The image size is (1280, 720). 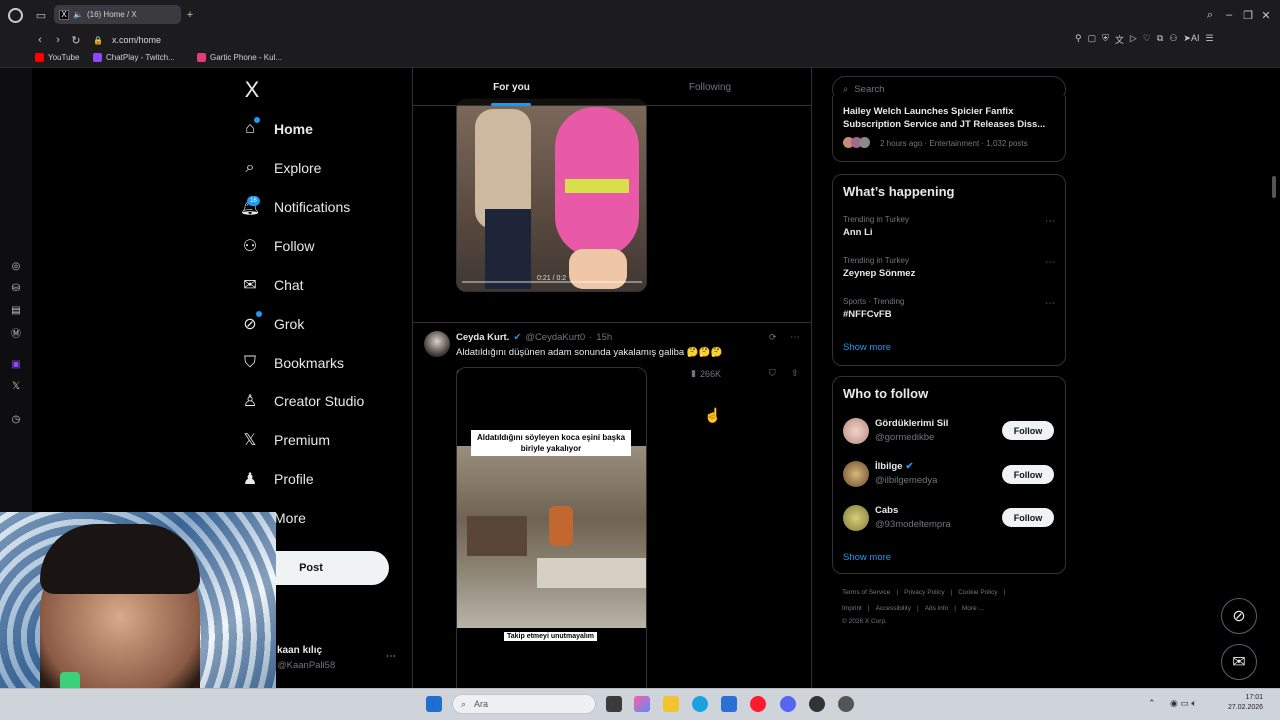 What do you see at coordinates (285, 440) in the screenshot?
I see `nav-premium: 𝕏 Premium` at bounding box center [285, 440].